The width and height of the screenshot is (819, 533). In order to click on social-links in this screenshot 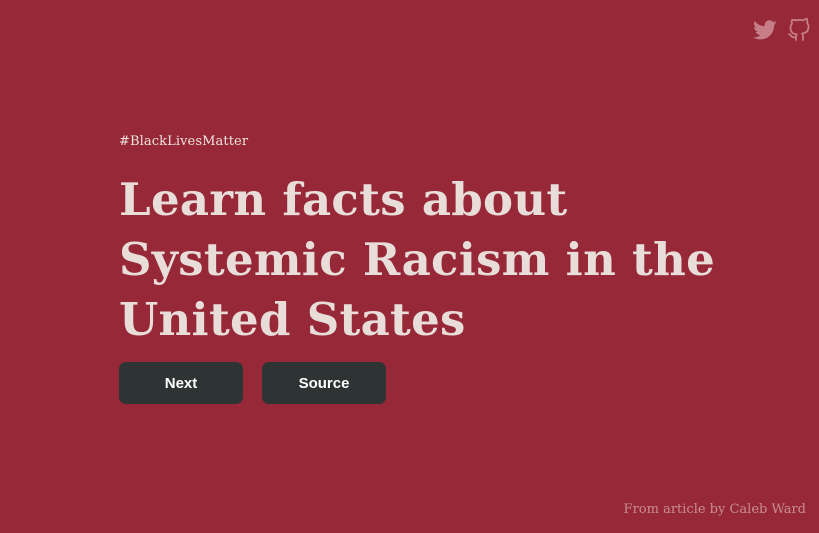, I will do `click(782, 30)`.